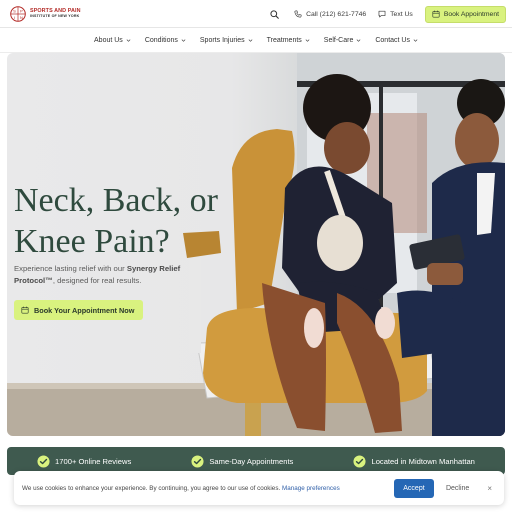 The width and height of the screenshot is (512, 512). What do you see at coordinates (298, 14) in the screenshot?
I see `phone-icon` at bounding box center [298, 14].